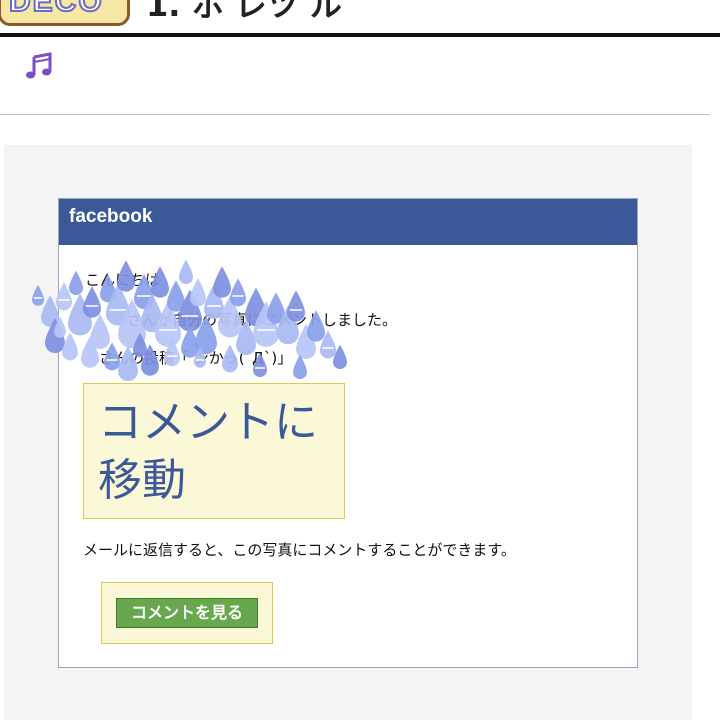 Image resolution: width=720 pixels, height=720 pixels. What do you see at coordinates (123, 280) in the screenshot?
I see `greeting-text: こんにちは` at bounding box center [123, 280].